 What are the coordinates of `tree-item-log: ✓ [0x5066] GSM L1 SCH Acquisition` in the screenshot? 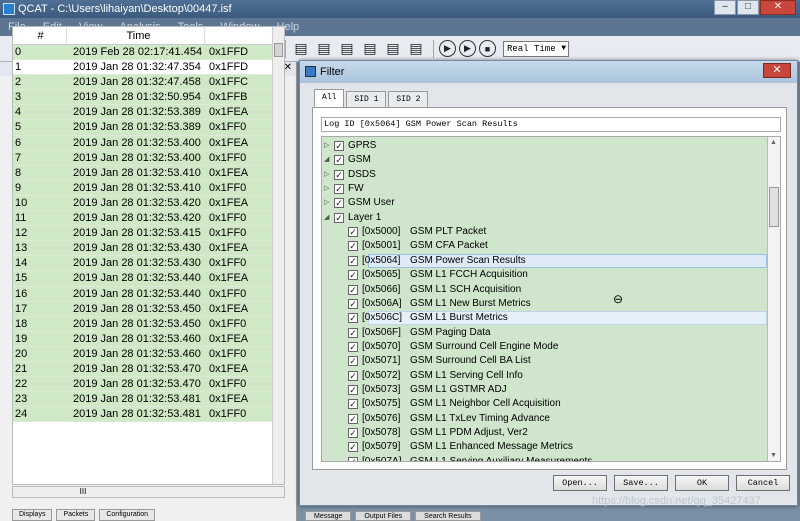 It's located at (542, 290).